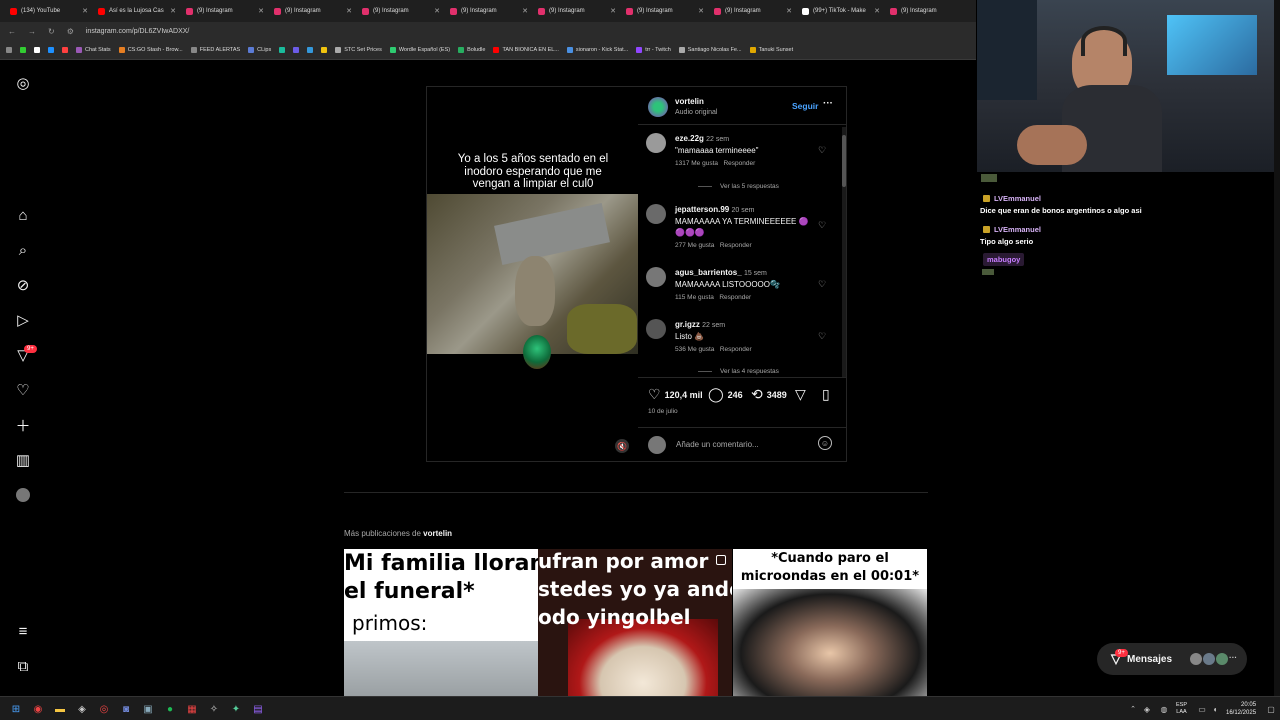  Describe the element at coordinates (689, 138) in the screenshot. I see `comment-user: eze.22g` at that location.